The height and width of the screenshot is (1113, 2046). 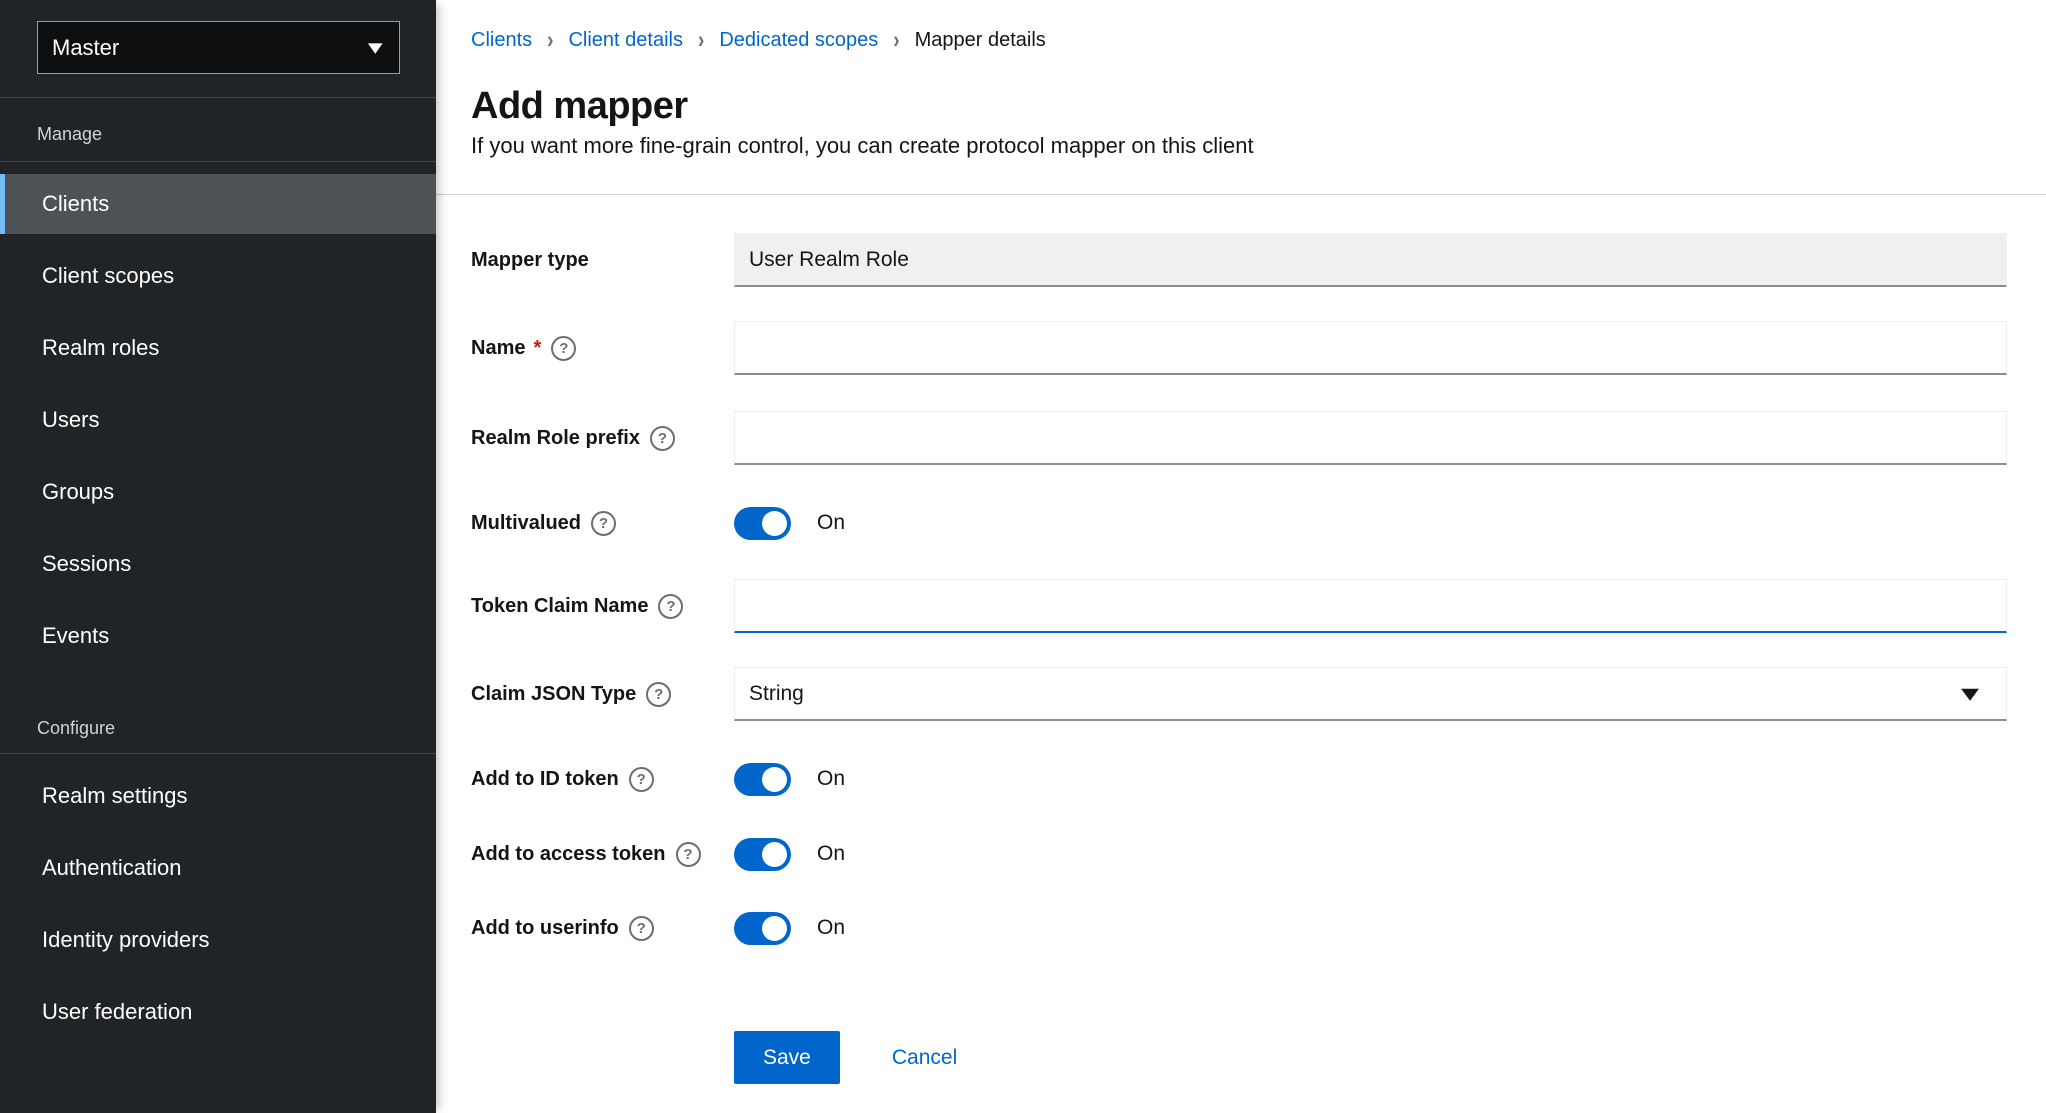 I want to click on add-to-userinfo-toggle, so click(x=762, y=928).